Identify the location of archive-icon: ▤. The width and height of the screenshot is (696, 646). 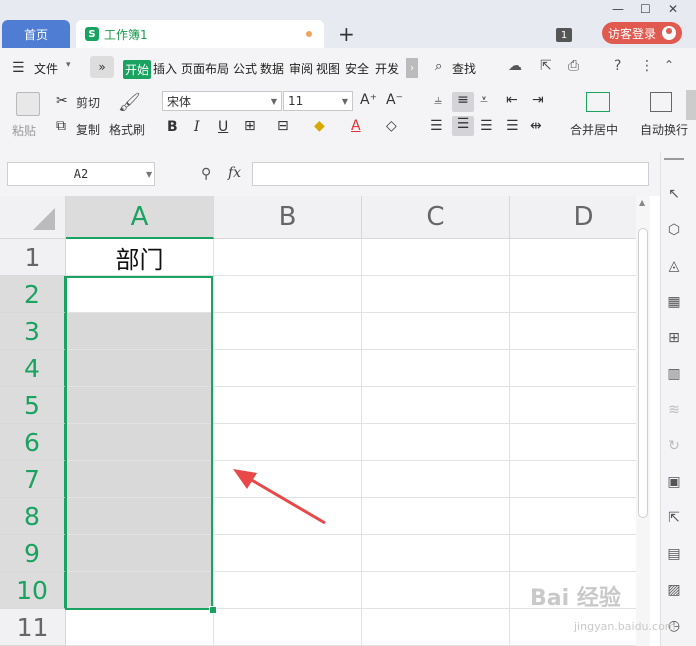
(674, 554).